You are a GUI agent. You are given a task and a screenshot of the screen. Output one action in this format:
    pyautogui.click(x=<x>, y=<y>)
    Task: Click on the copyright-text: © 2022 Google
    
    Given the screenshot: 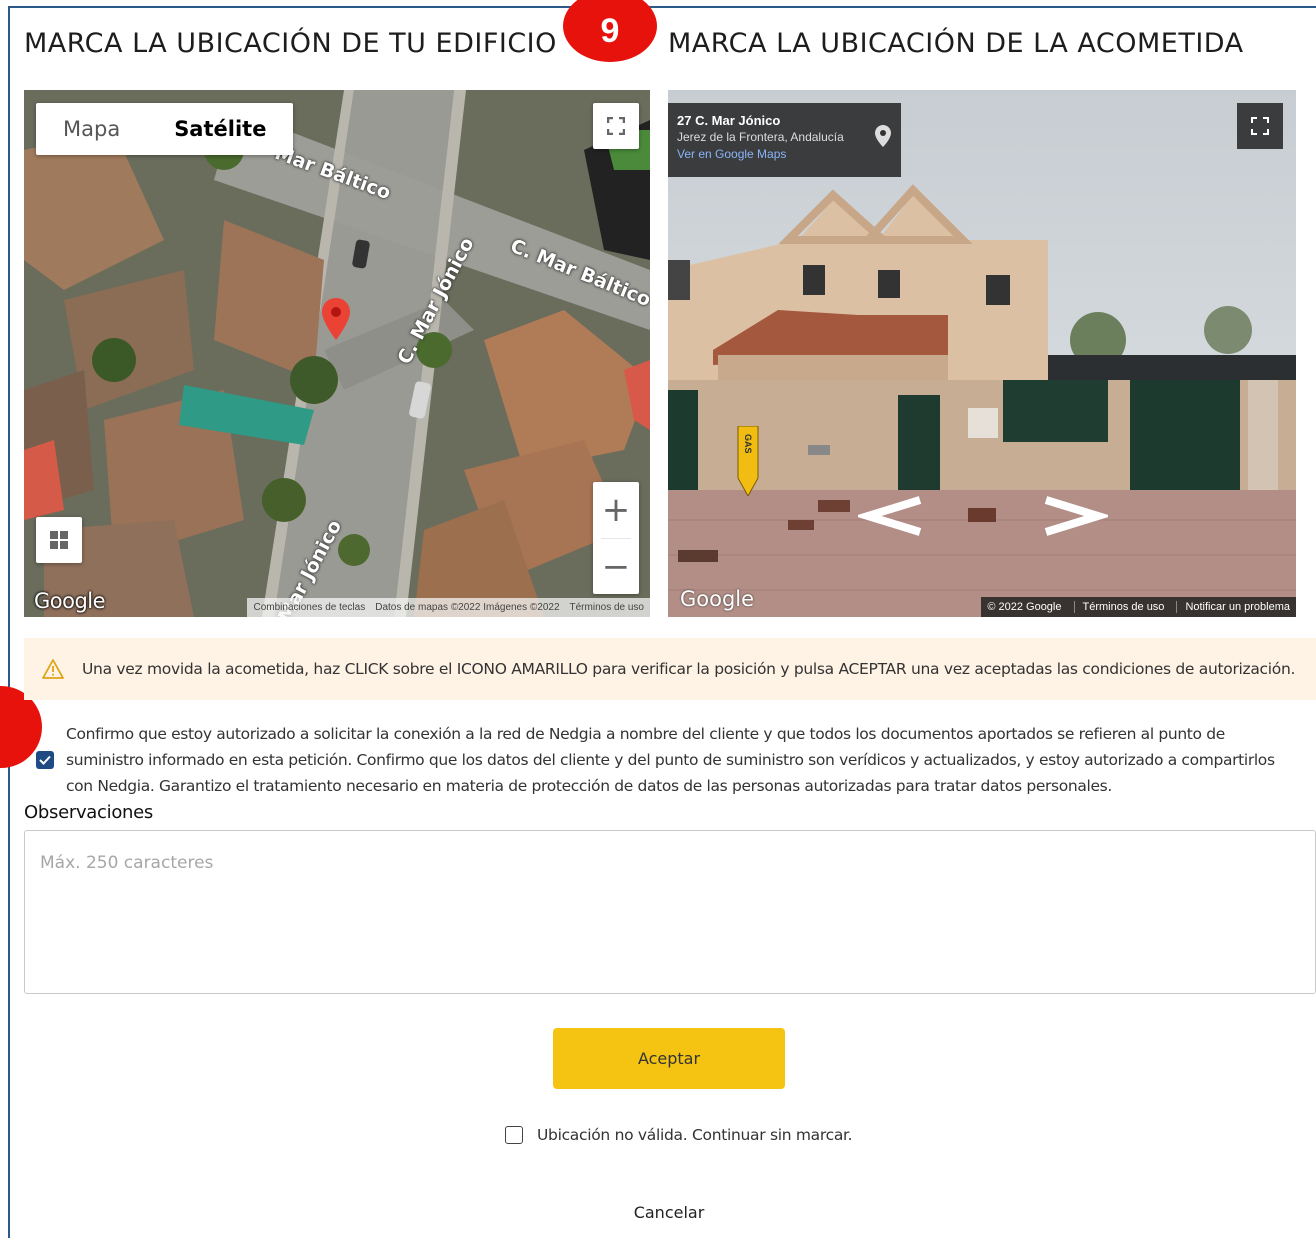 What is the action you would take?
    pyautogui.click(x=1024, y=607)
    